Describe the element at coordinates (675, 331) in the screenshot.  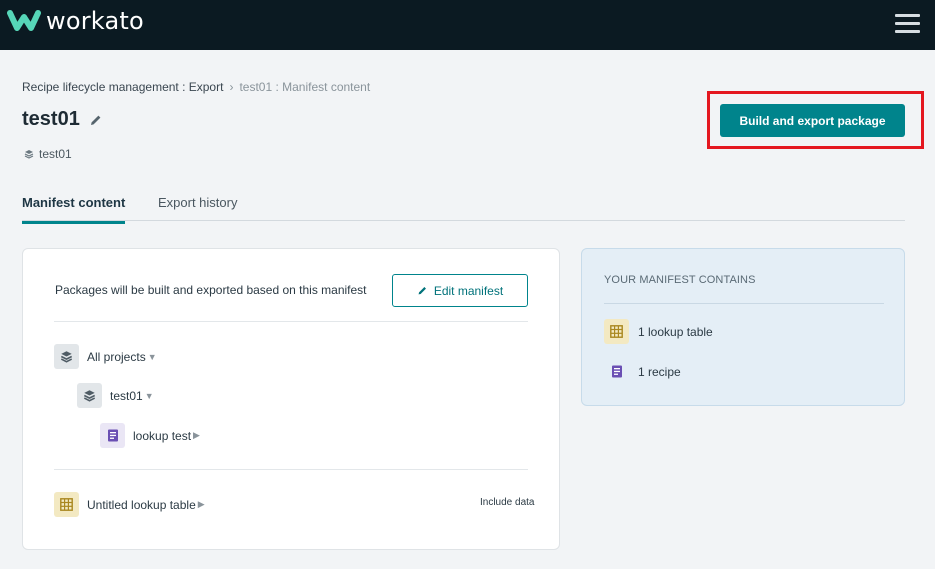
I see `summary-item-label: 1 lookup table` at that location.